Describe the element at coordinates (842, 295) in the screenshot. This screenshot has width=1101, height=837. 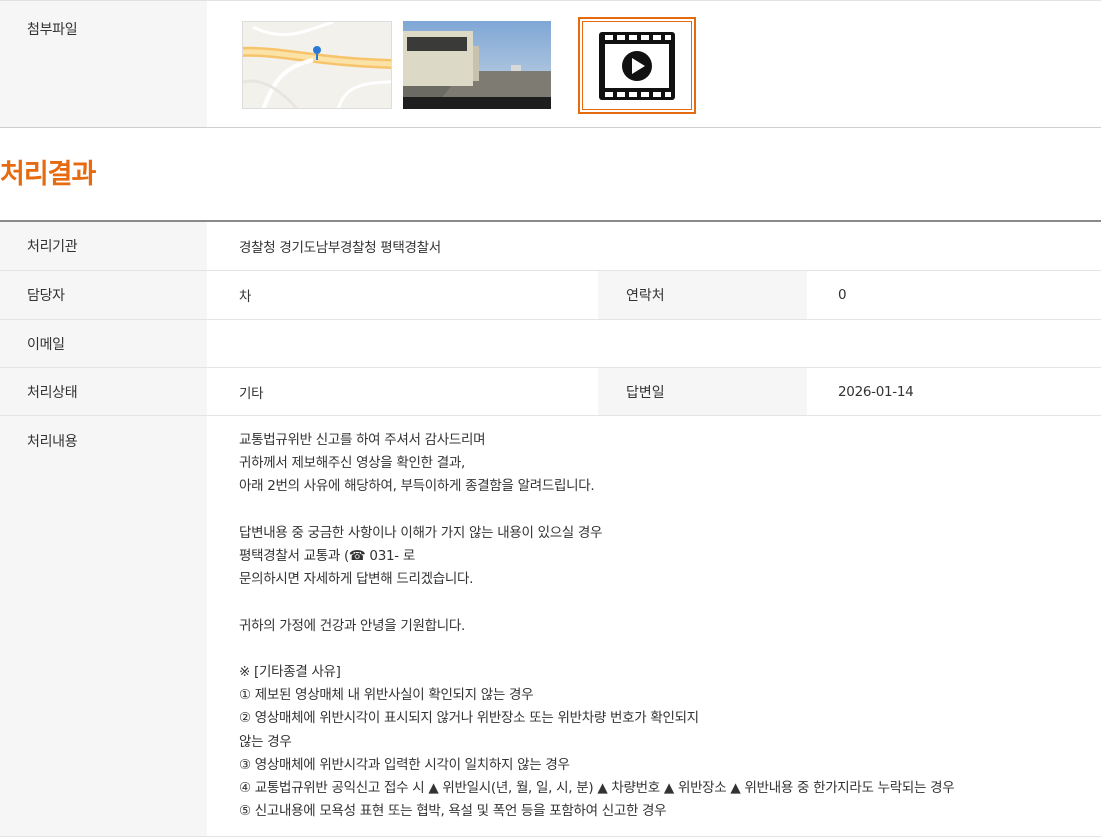
I see `contact-value: 0` at that location.